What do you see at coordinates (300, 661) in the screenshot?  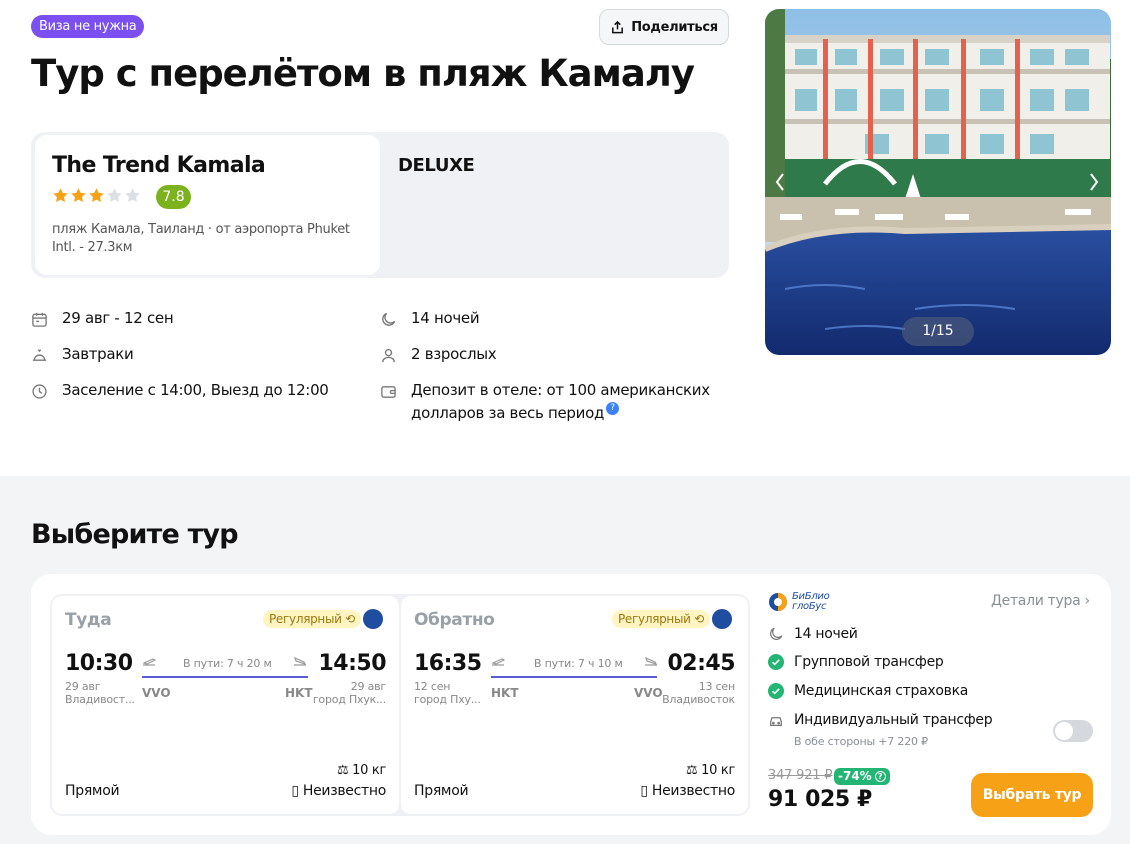 I see `landing-icon` at bounding box center [300, 661].